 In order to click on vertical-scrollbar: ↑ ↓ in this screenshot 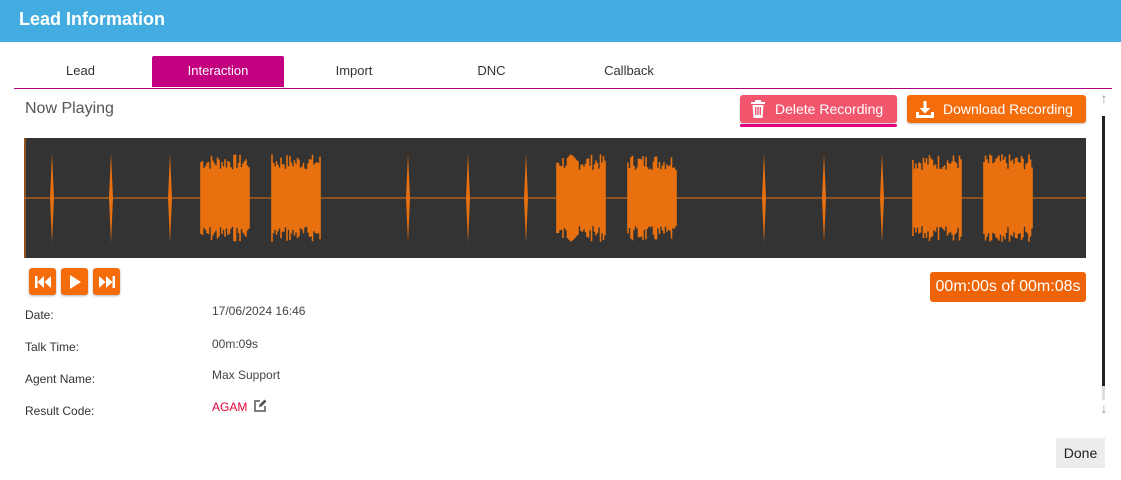, I will do `click(1104, 255)`.